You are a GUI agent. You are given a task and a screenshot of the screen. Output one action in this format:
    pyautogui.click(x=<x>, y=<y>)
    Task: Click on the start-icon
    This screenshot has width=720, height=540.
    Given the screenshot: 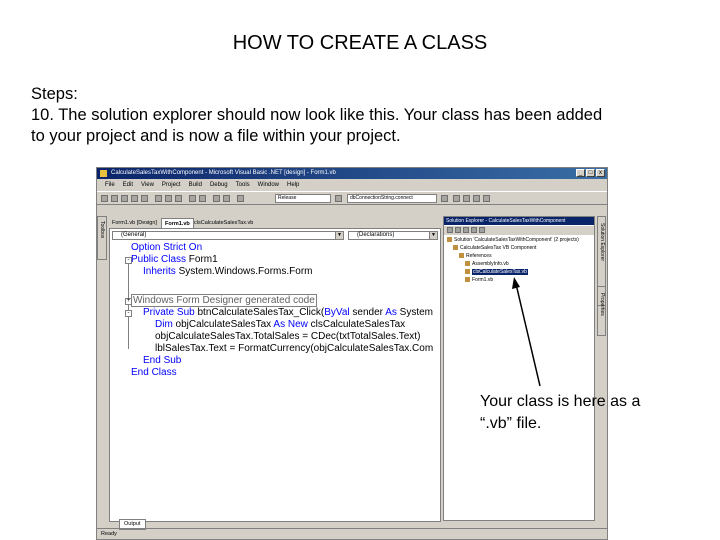 What is the action you would take?
    pyautogui.click(x=240, y=198)
    